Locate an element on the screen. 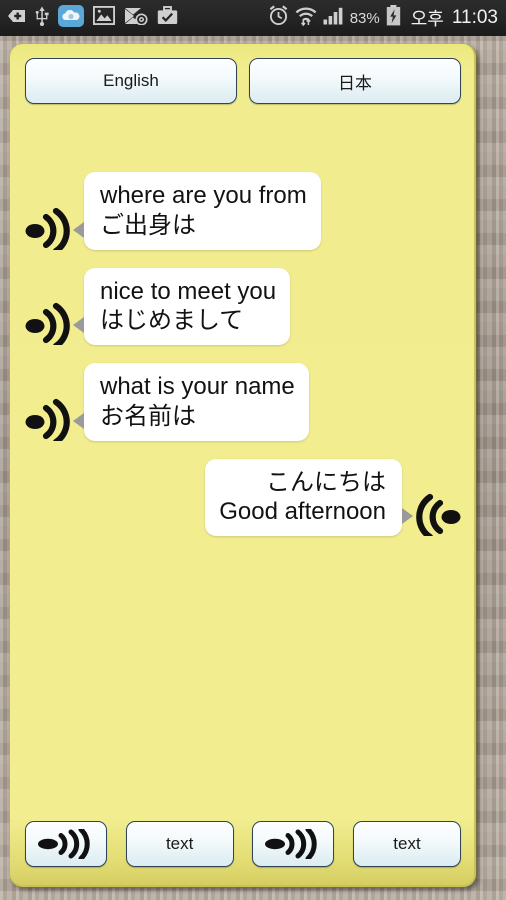 This screenshot has width=506, height=900. status-bar-notification-icons is located at coordinates (137, 18).